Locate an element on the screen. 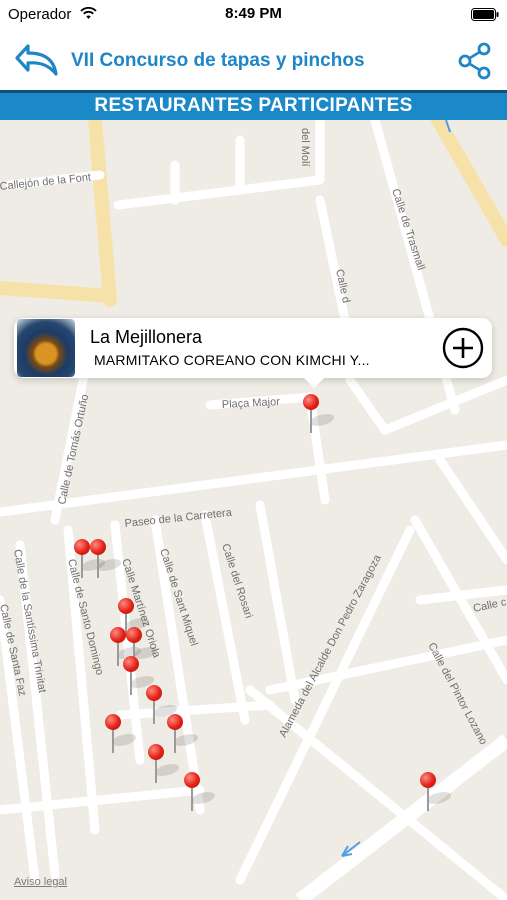 Image resolution: width=507 pixels, height=900 pixels. section-banner: RESTAURANTES PARTICIPANTES is located at coordinates (253, 105).